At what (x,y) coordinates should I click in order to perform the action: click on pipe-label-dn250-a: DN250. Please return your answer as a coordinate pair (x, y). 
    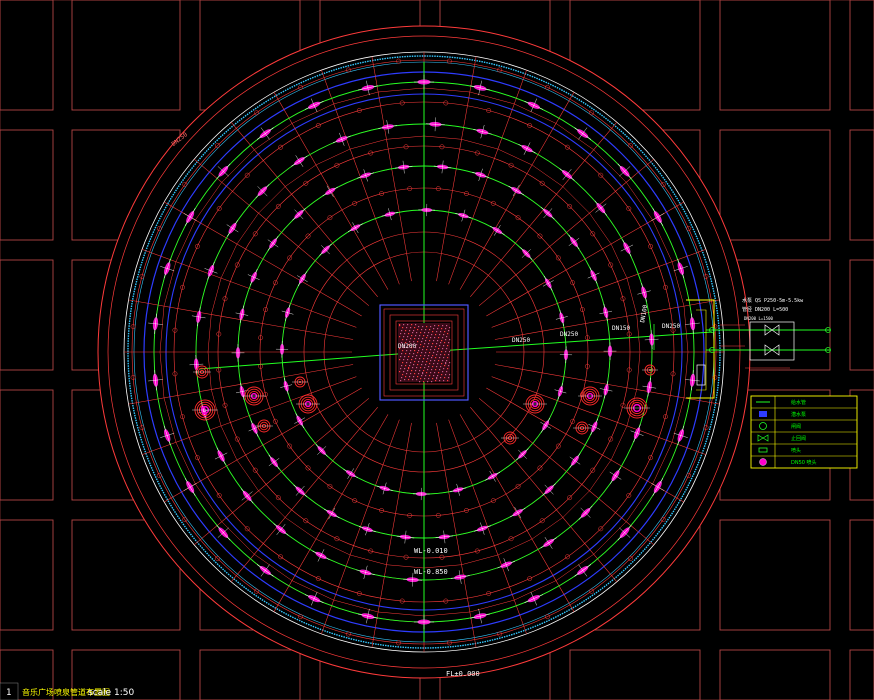
    Looking at the image, I should click on (521, 340).